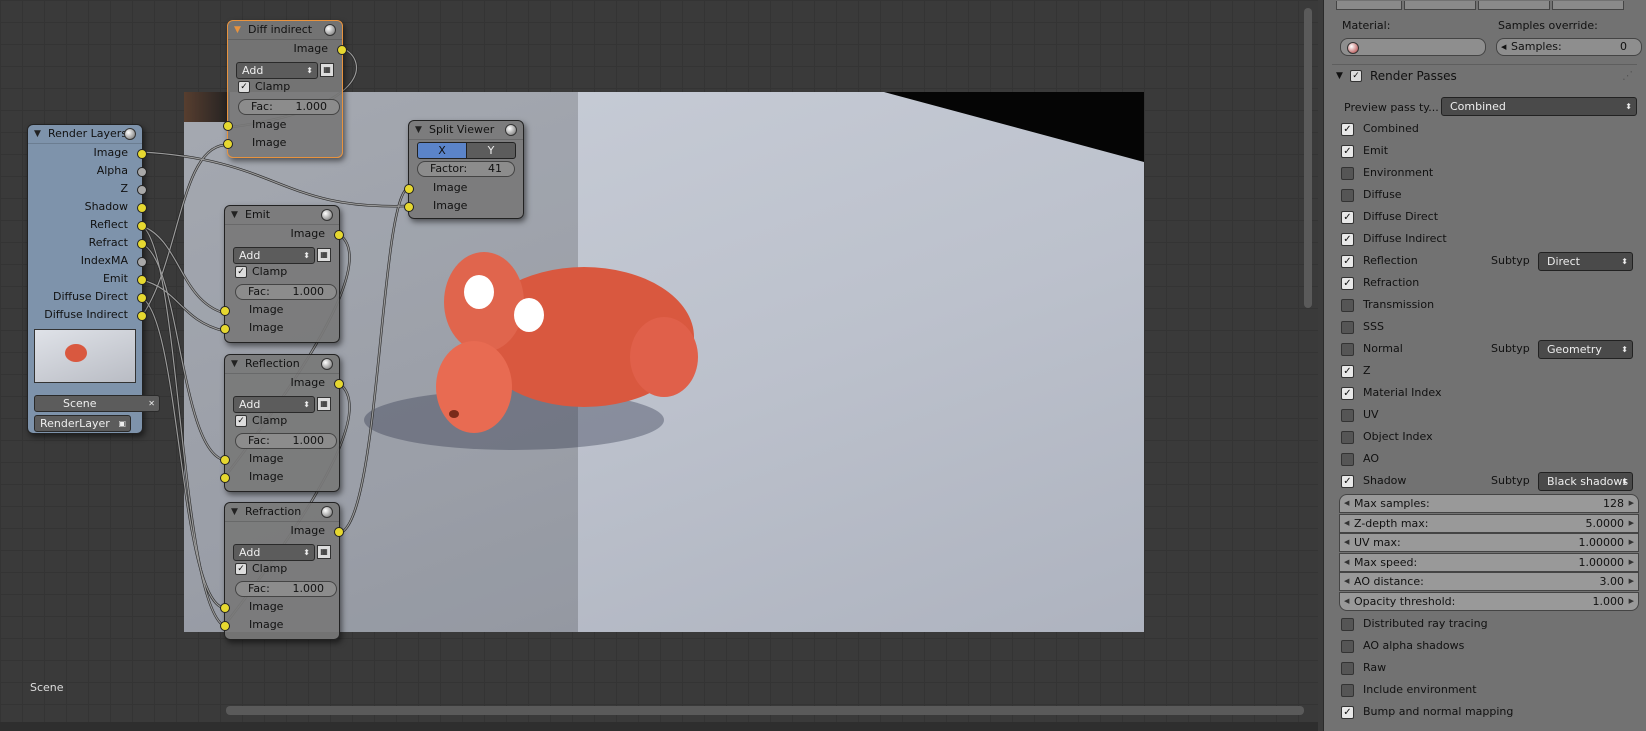 This screenshot has width=1646, height=731. What do you see at coordinates (1491, 415) in the screenshot?
I see `pass-row-uv: UV` at bounding box center [1491, 415].